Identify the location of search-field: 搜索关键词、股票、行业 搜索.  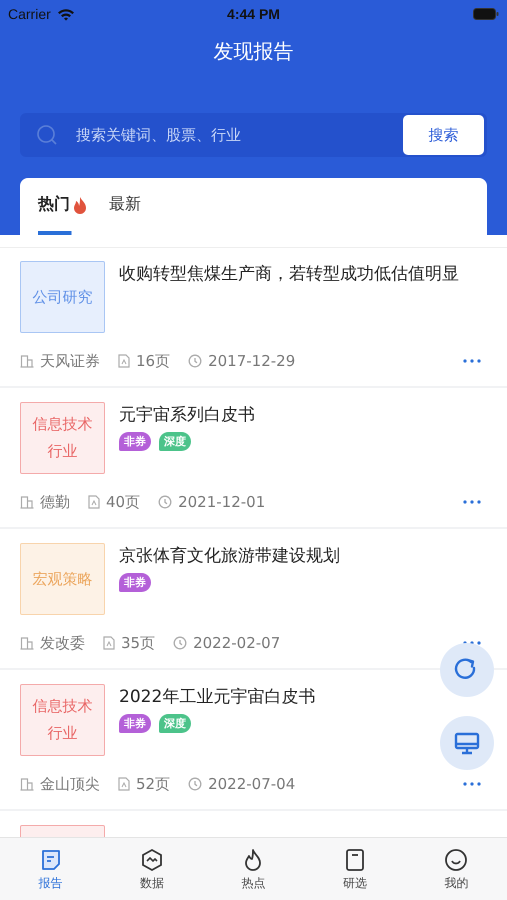
(253, 135).